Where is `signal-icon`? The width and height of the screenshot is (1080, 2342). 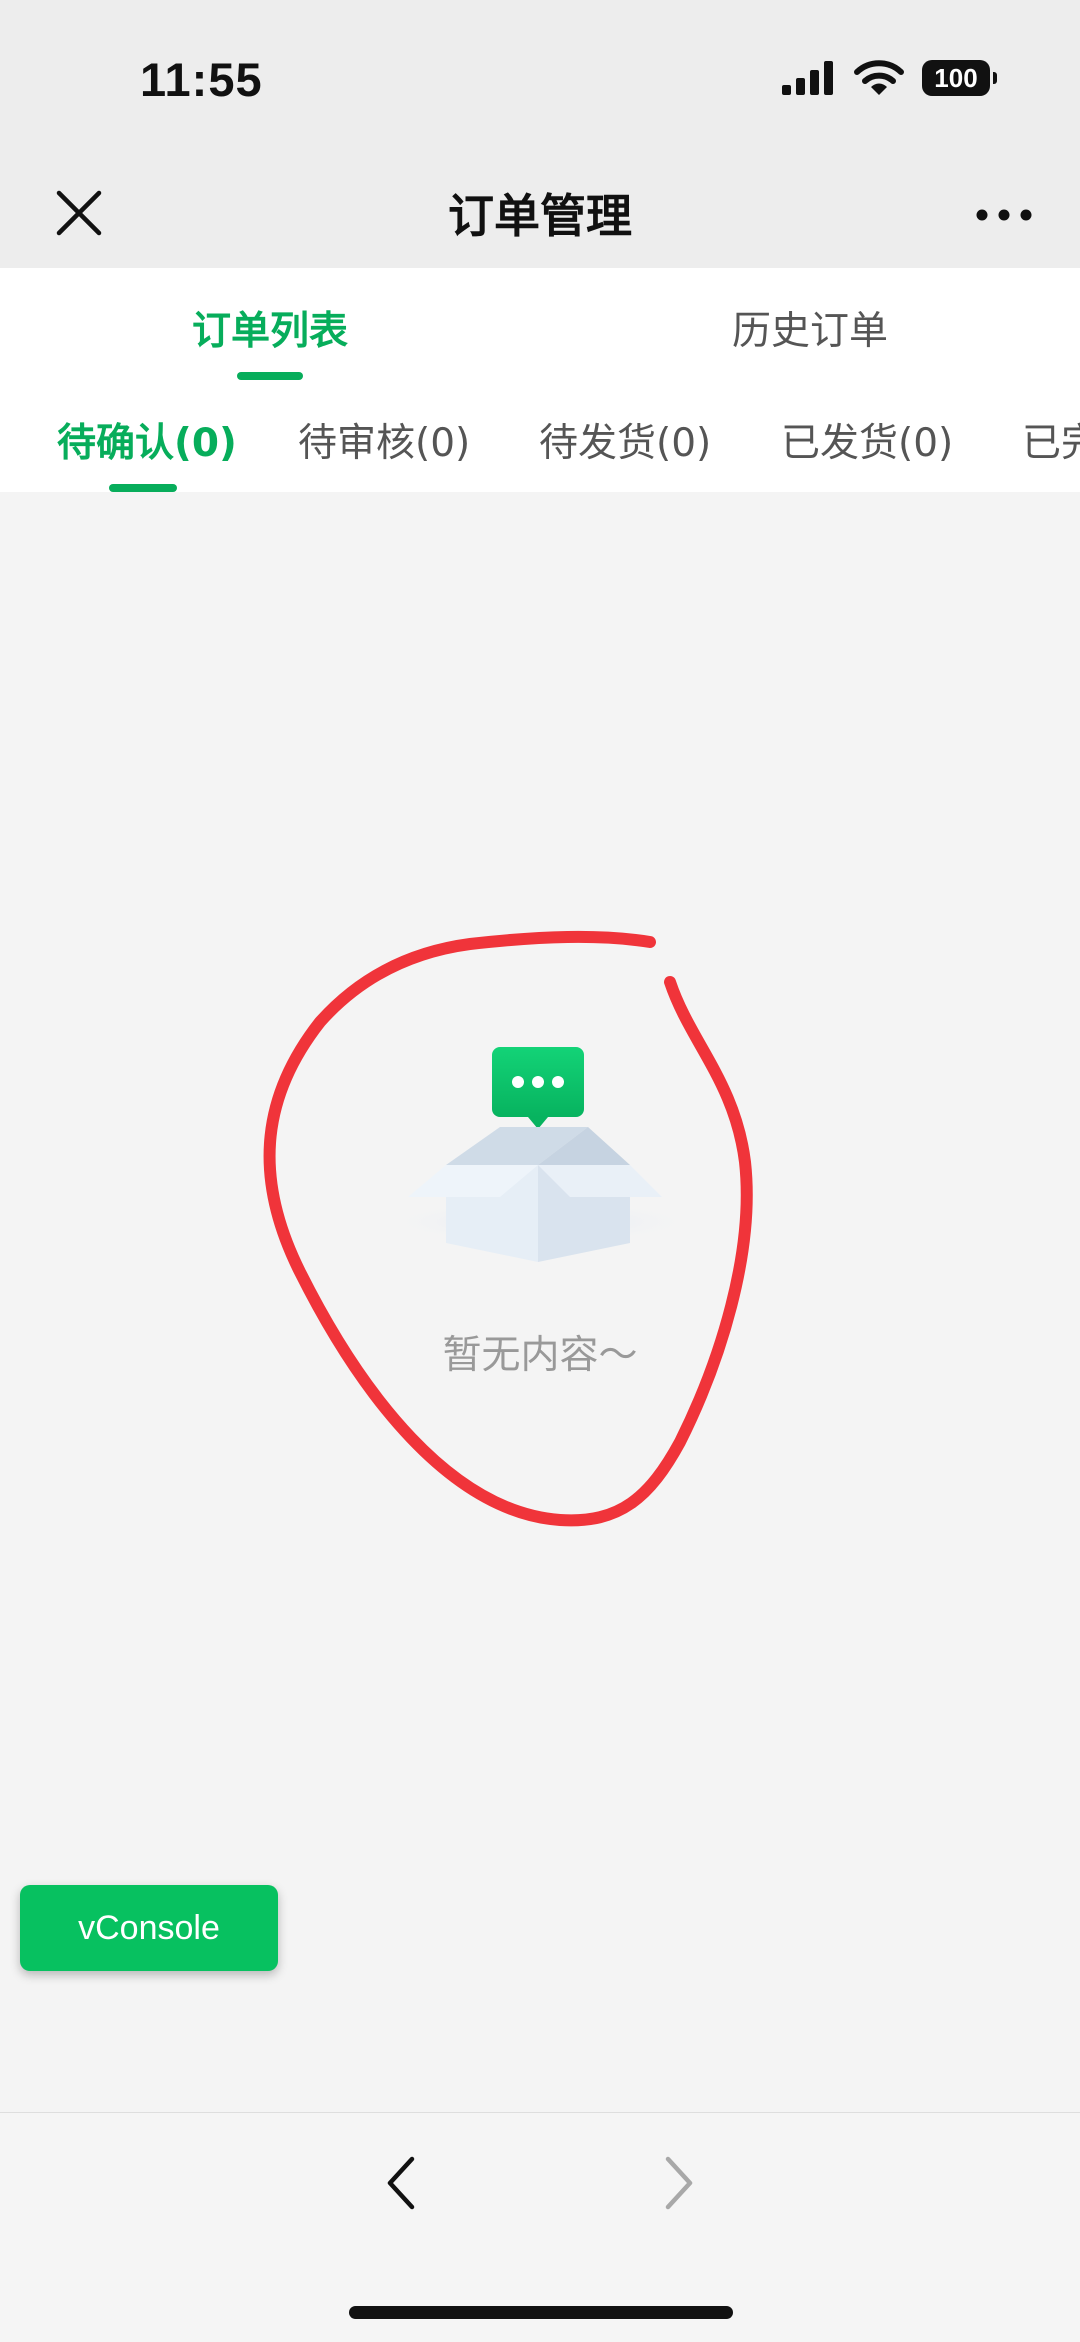
signal-icon is located at coordinates (807, 78).